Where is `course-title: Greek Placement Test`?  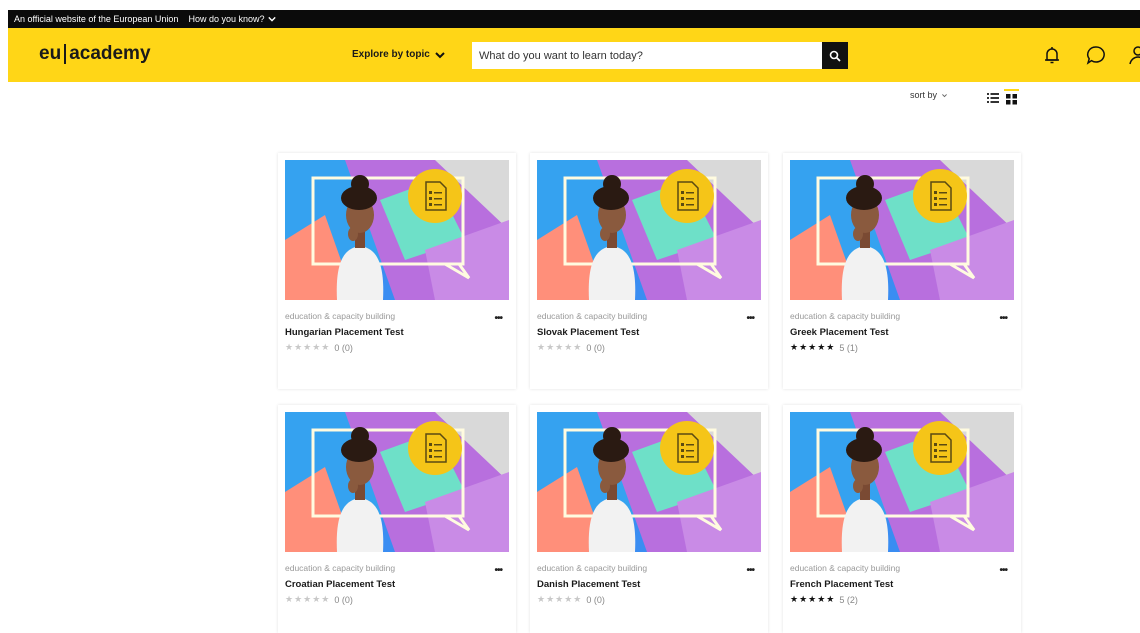
course-title: Greek Placement Test is located at coordinates (839, 332).